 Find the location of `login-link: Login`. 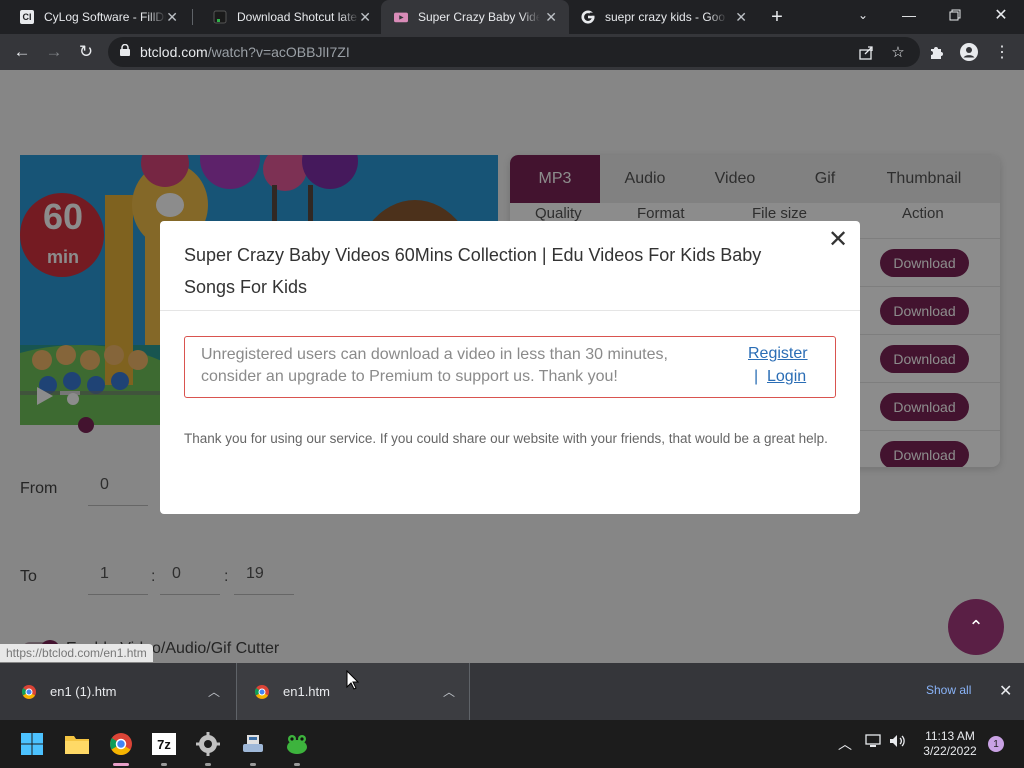

login-link: Login is located at coordinates (786, 377).